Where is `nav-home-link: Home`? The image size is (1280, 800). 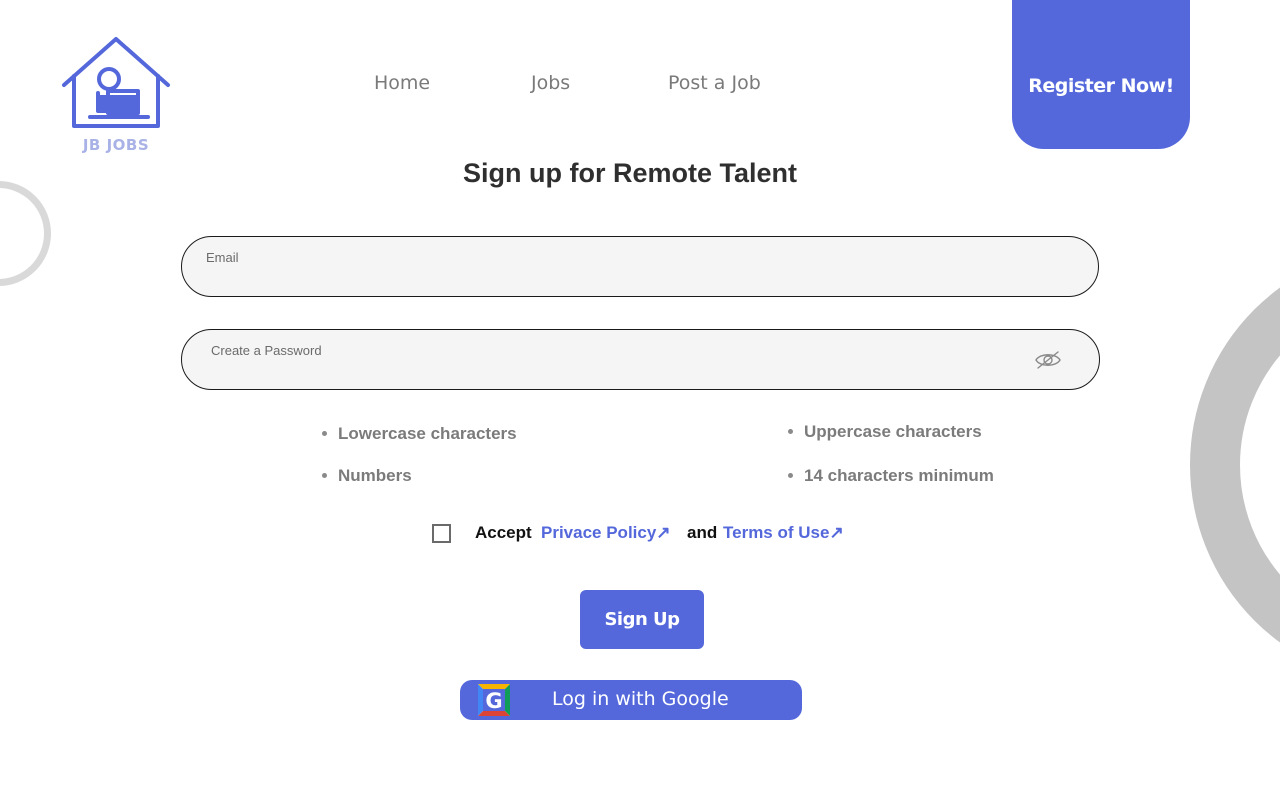
nav-home-link: Home is located at coordinates (402, 83).